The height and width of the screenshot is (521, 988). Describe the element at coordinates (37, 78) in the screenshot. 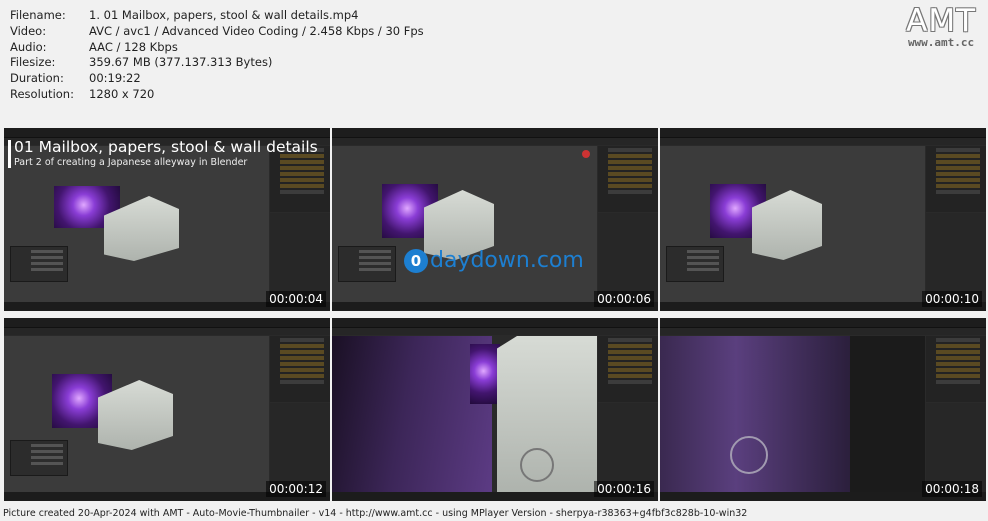

I see `info-key: Duration:` at that location.